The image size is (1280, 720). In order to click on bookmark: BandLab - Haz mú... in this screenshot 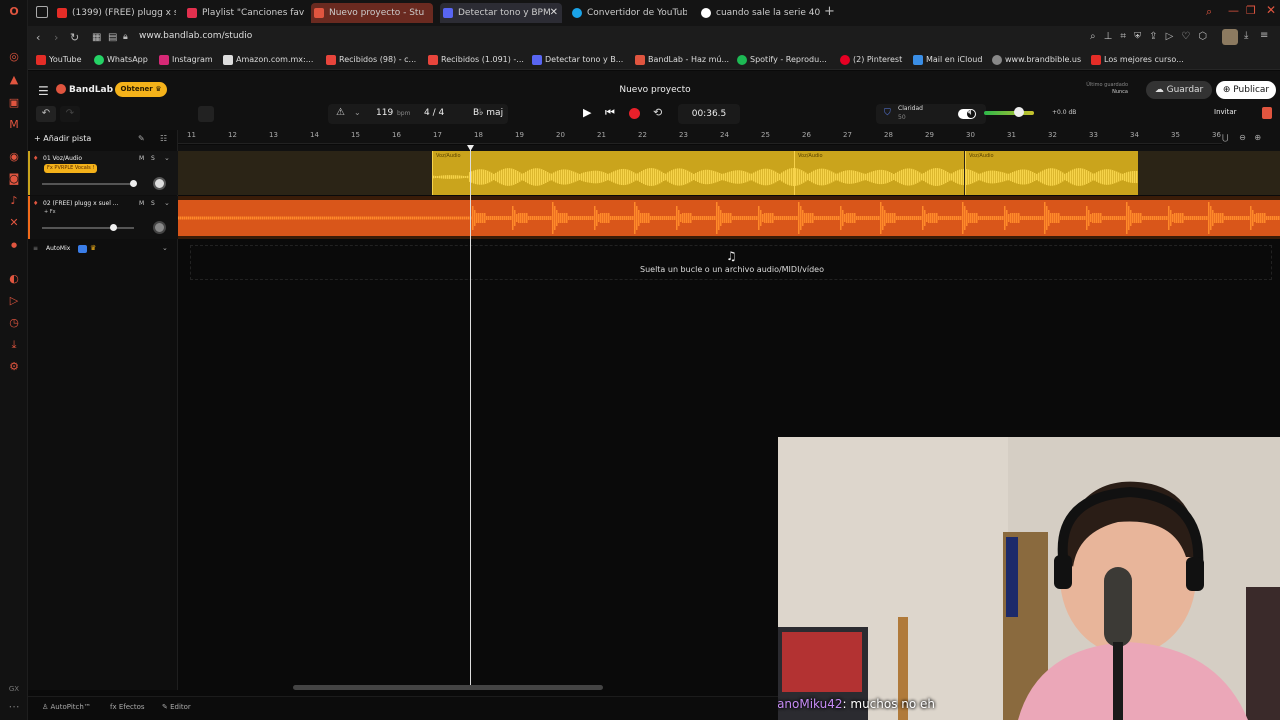, I will do `click(682, 60)`.